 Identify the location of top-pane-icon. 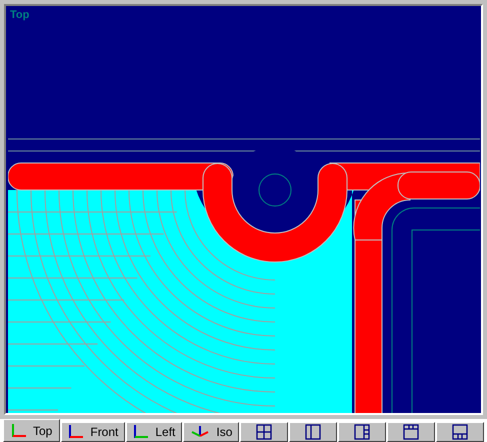
(411, 432).